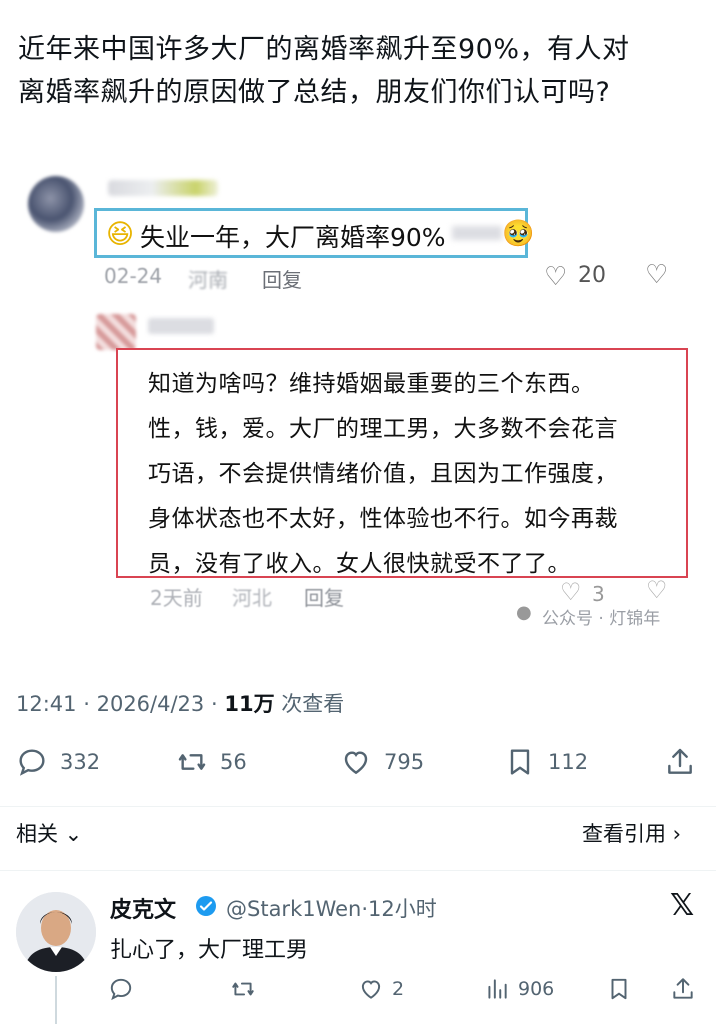 Image resolution: width=716 pixels, height=1024 pixels. What do you see at coordinates (518, 234) in the screenshot?
I see `crying-emoji-icon: 🥹` at bounding box center [518, 234].